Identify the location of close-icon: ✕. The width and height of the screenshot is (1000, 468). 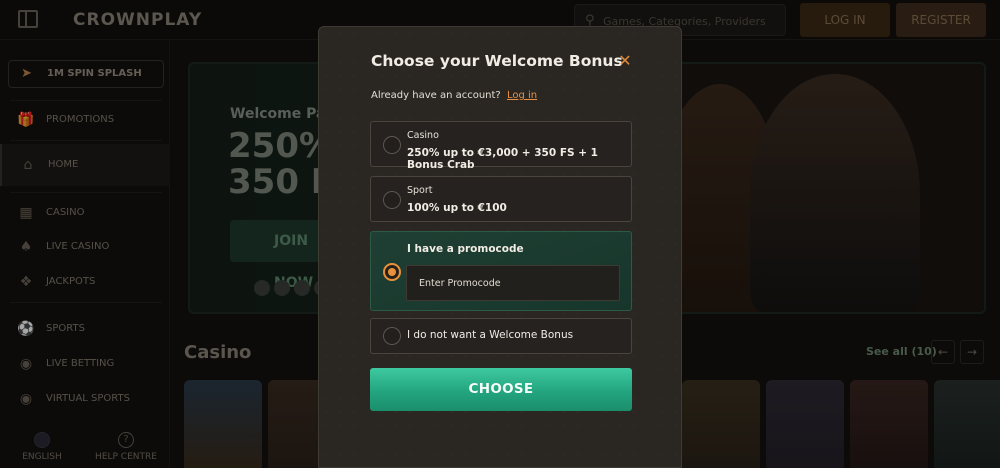
(625, 61).